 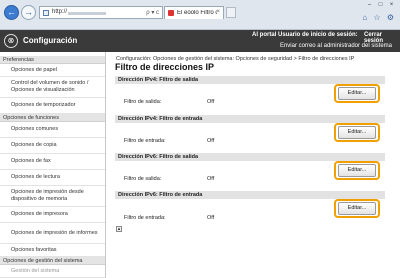 What do you see at coordinates (218, 12) in the screenshot?
I see `tab-close-icon: ×` at bounding box center [218, 12].